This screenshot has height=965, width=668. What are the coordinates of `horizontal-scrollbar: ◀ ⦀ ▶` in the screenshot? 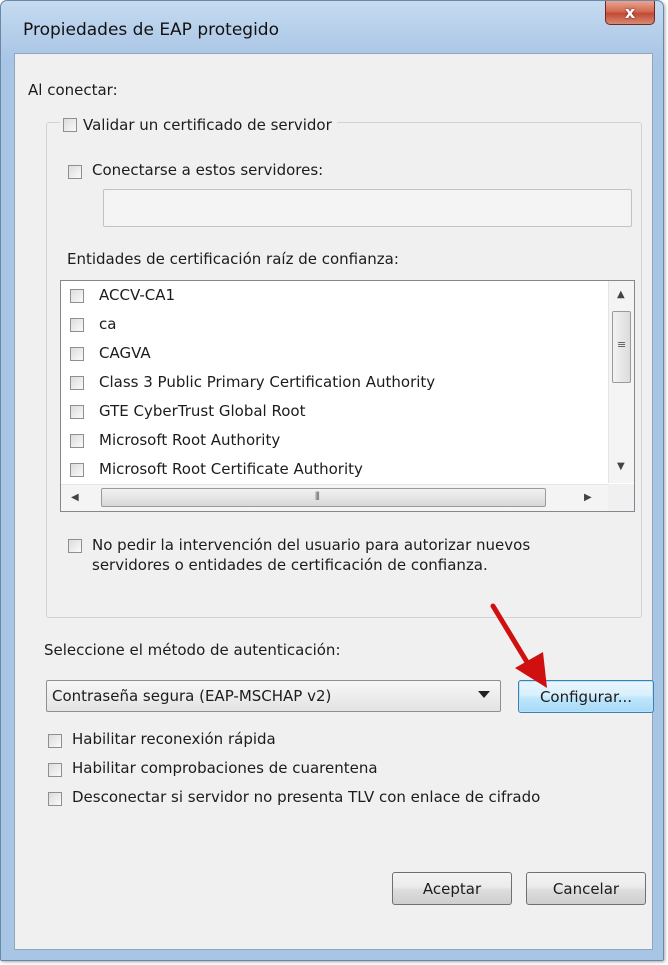 It's located at (334, 497).